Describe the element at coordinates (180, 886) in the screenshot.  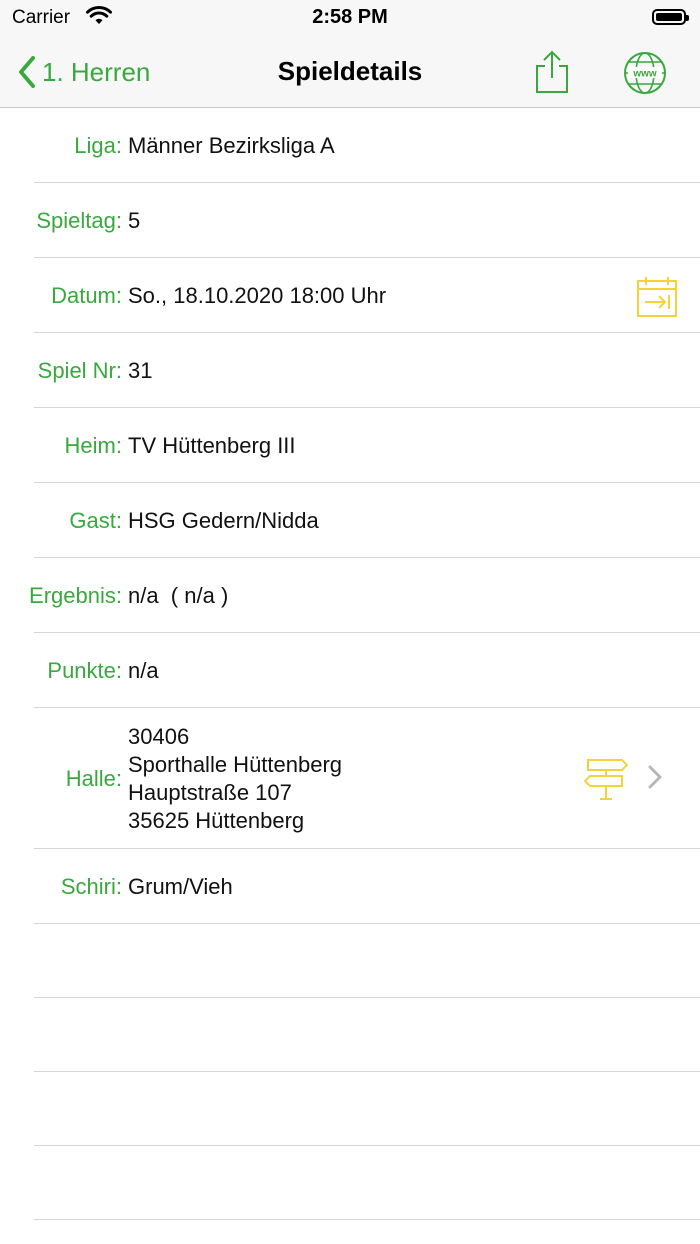
I see `value-schiri: Grum/Vieh` at that location.